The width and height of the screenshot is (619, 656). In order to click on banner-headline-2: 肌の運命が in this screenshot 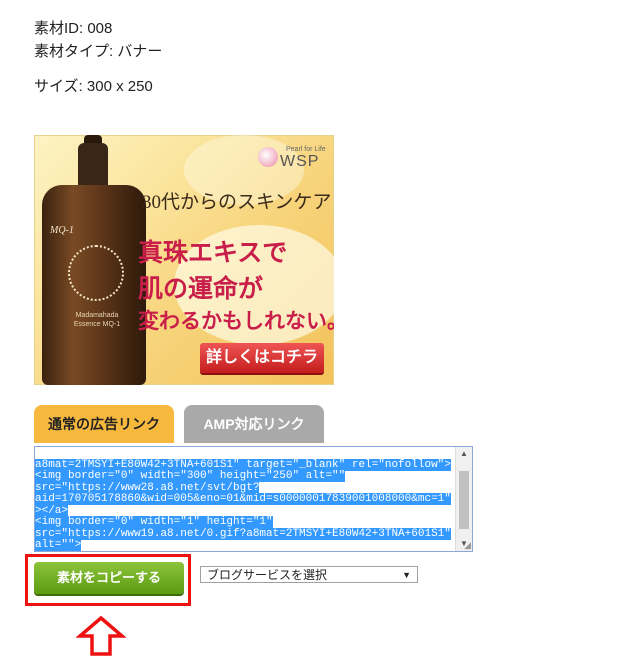, I will do `click(201, 288)`.